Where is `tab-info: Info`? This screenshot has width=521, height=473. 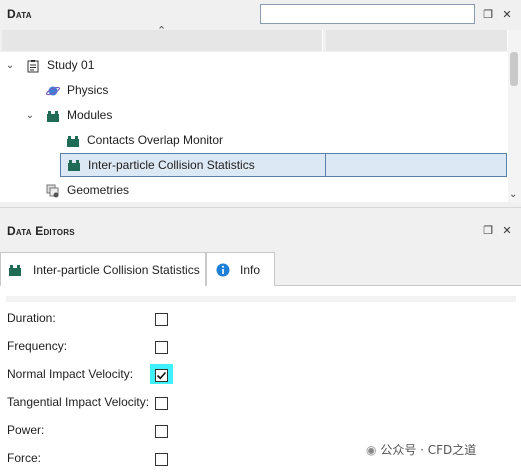 tab-info: Info is located at coordinates (240, 269).